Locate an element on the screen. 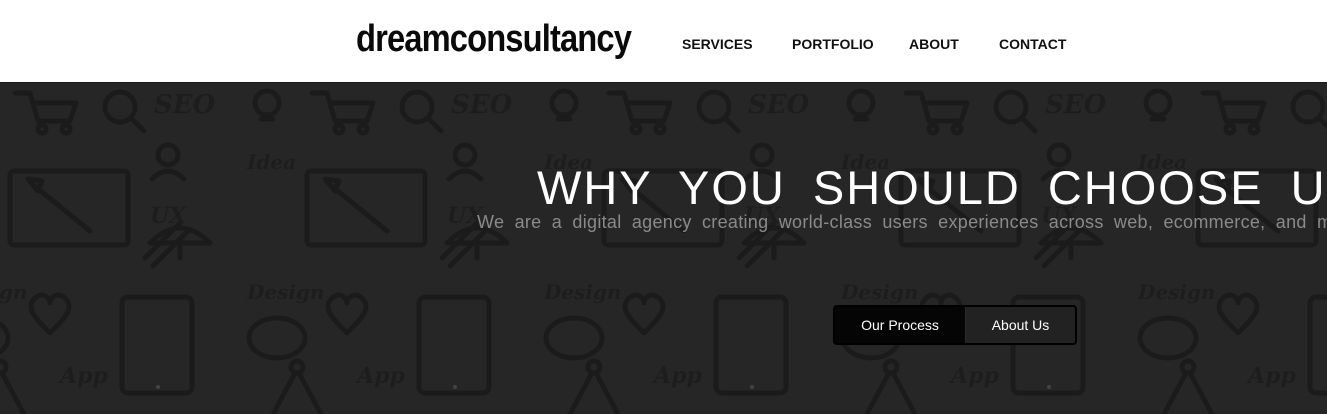 This screenshot has height=414, width=1327. hero-button-group: Our Process About Us is located at coordinates (955, 325).